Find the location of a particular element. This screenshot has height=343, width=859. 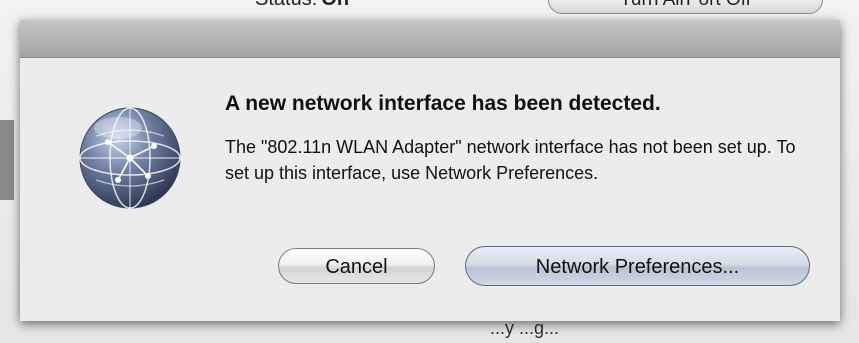

dialog-titlebar is located at coordinates (430, 39).